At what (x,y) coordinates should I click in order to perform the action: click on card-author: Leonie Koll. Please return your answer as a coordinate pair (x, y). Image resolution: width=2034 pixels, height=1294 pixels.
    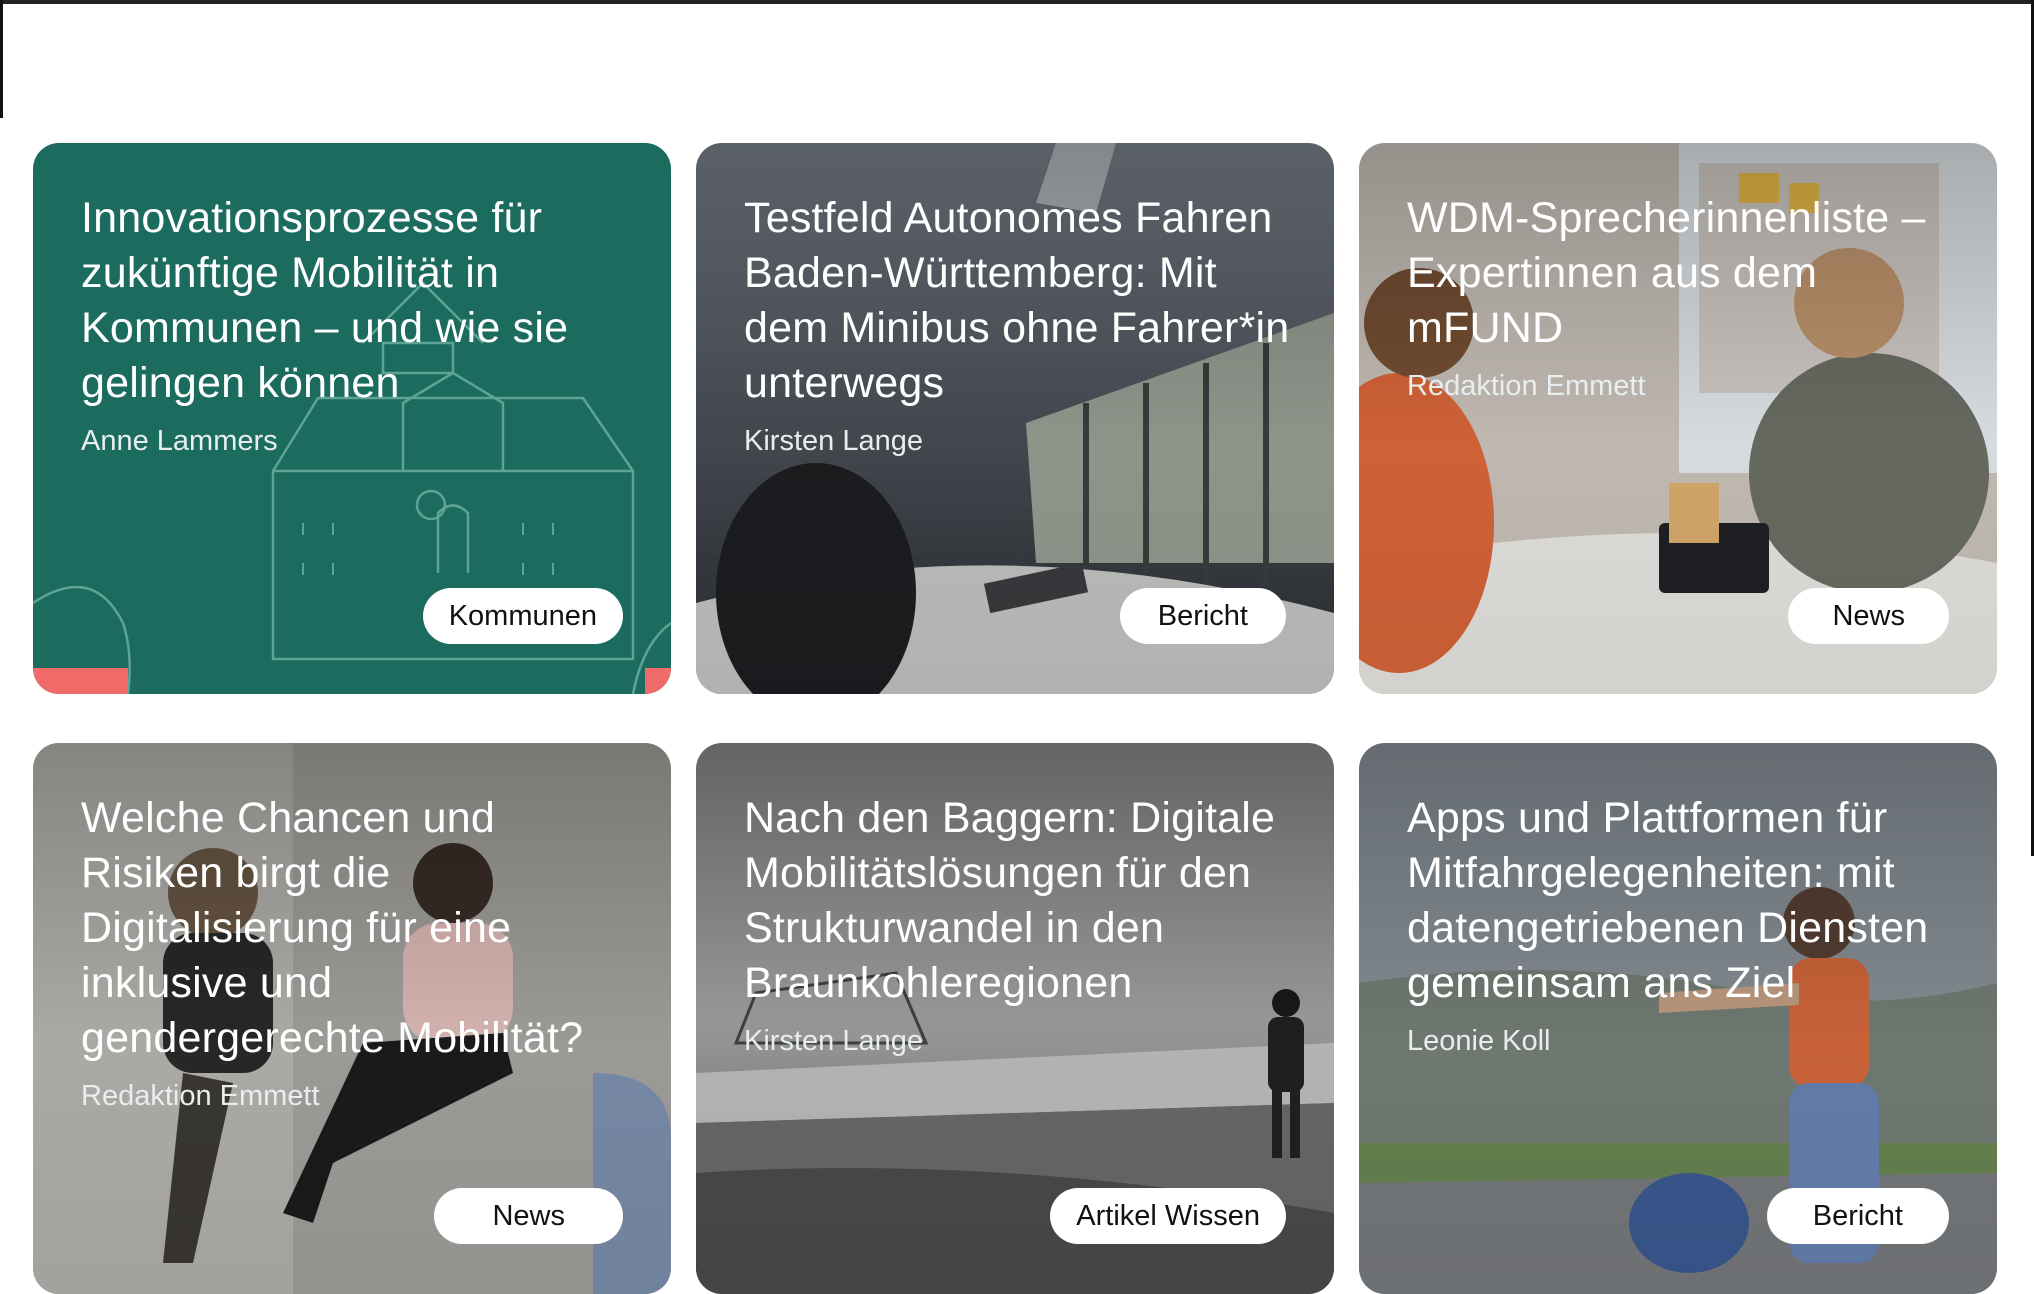
    Looking at the image, I should click on (1479, 1041).